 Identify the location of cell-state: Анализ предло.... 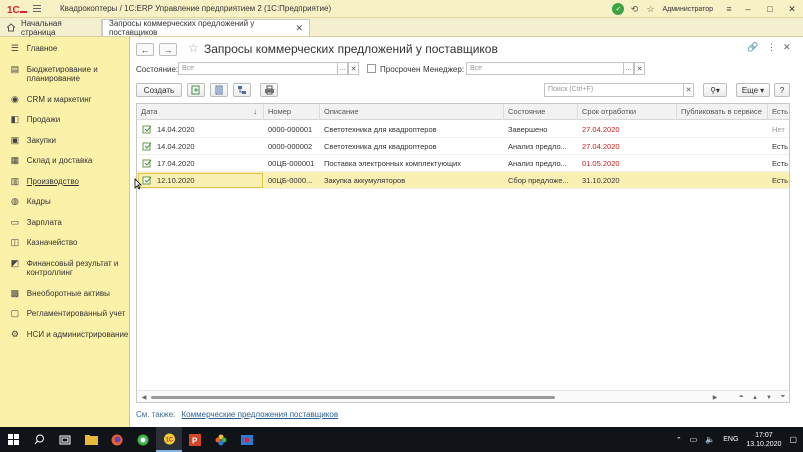
(537, 146).